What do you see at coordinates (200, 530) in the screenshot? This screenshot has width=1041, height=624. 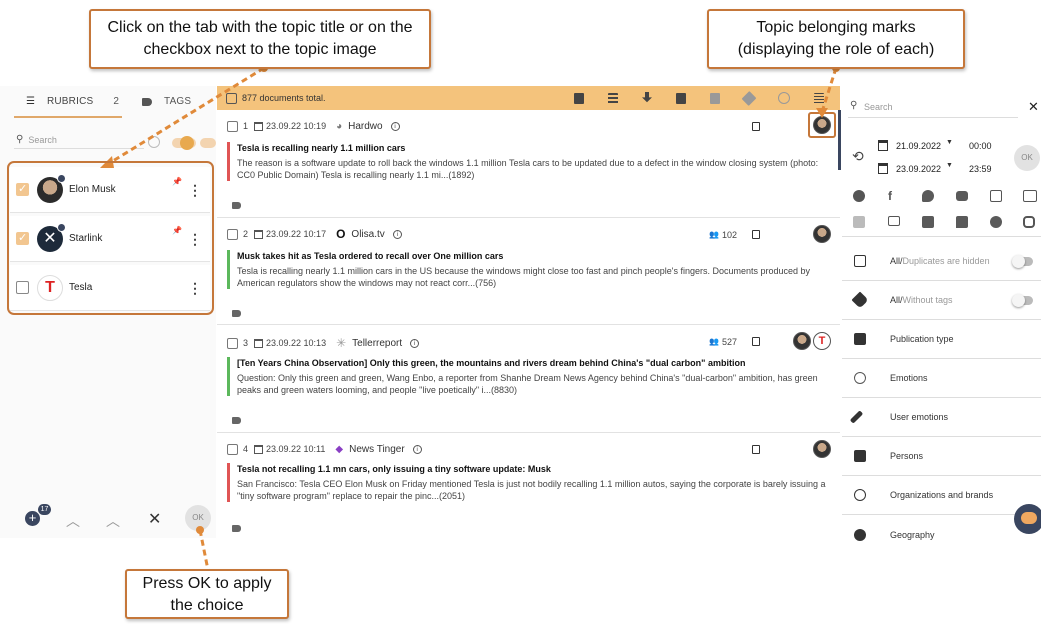 I see `arrow-dot` at bounding box center [200, 530].